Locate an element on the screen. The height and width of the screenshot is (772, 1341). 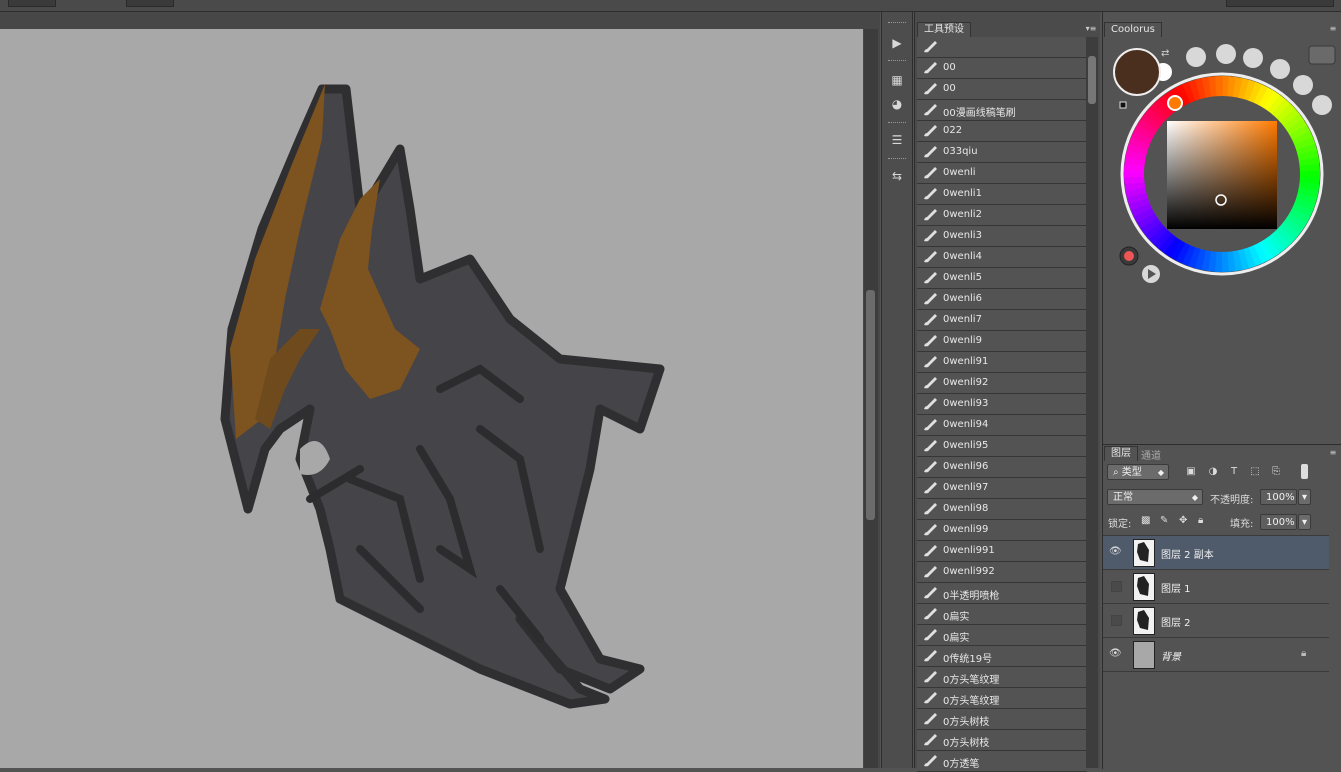
image-filter-icon: ▣ is located at coordinates (1191, 472).